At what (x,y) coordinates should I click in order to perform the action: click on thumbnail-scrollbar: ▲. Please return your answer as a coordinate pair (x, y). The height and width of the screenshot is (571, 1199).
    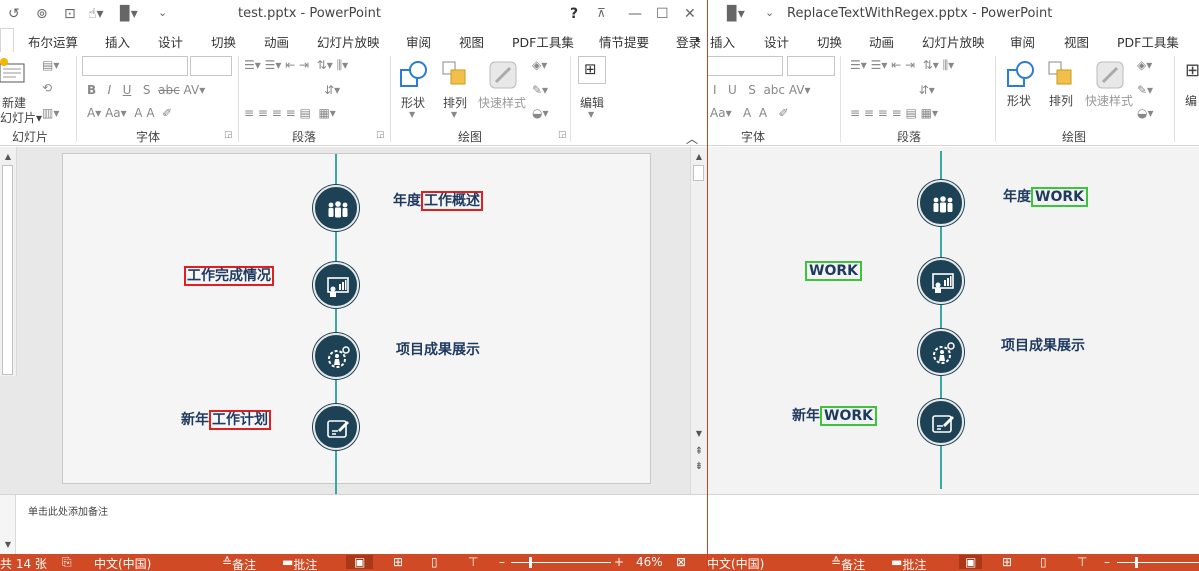
    Looking at the image, I should click on (8, 261).